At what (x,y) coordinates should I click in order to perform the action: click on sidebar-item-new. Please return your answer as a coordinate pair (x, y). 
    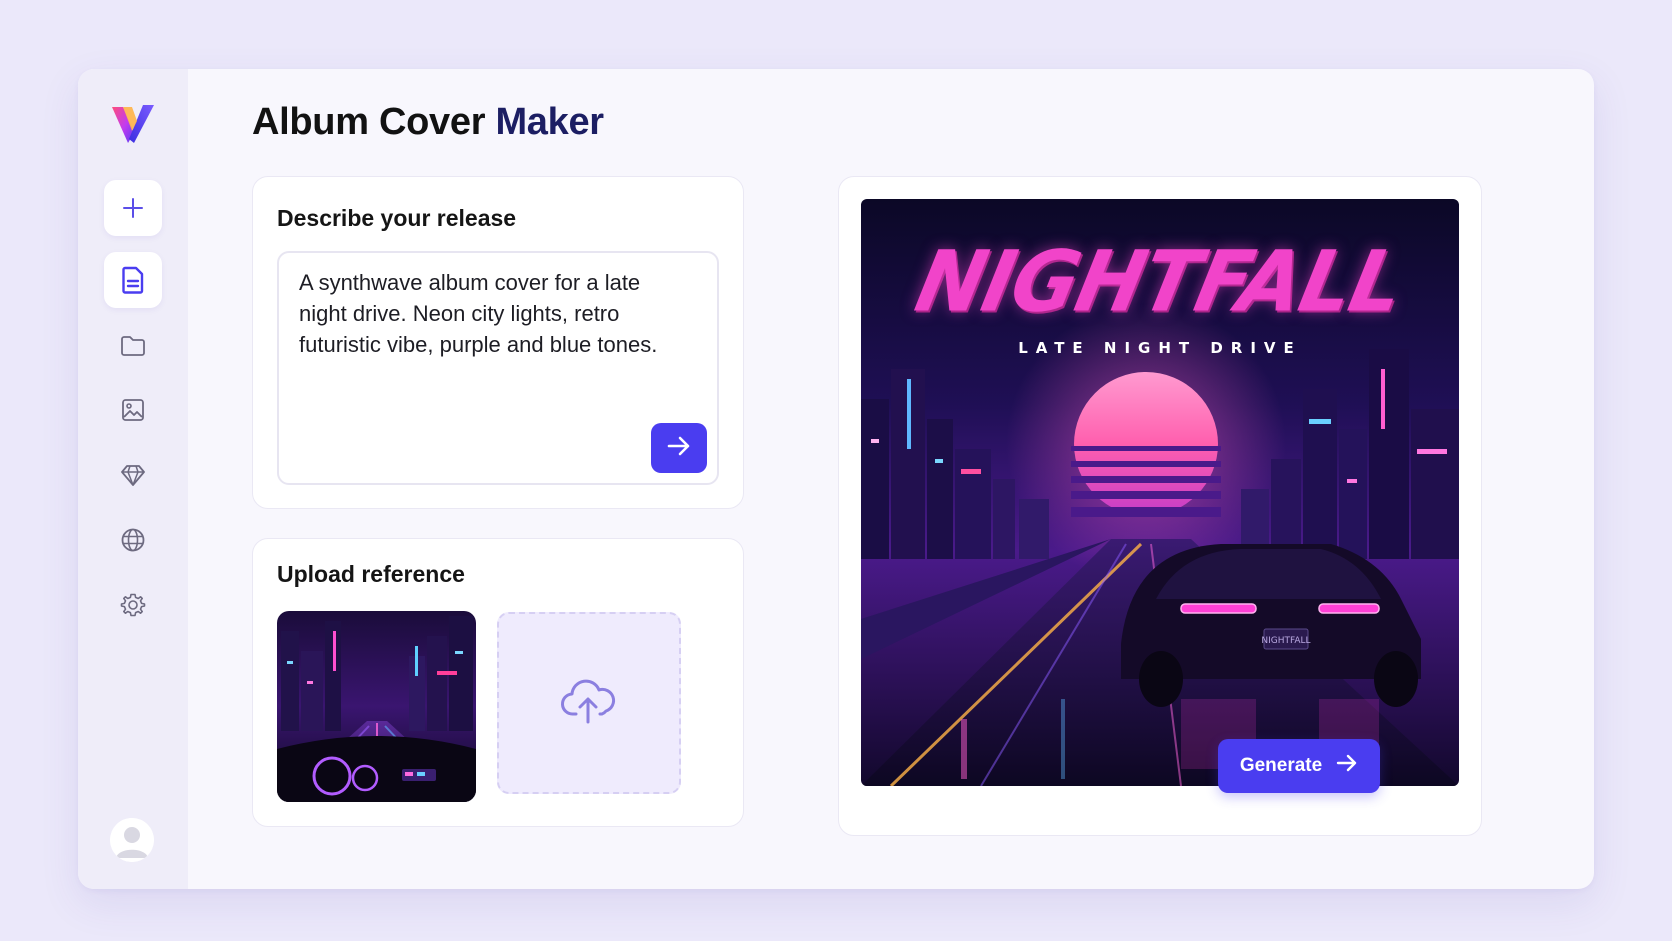
    Looking at the image, I should click on (133, 208).